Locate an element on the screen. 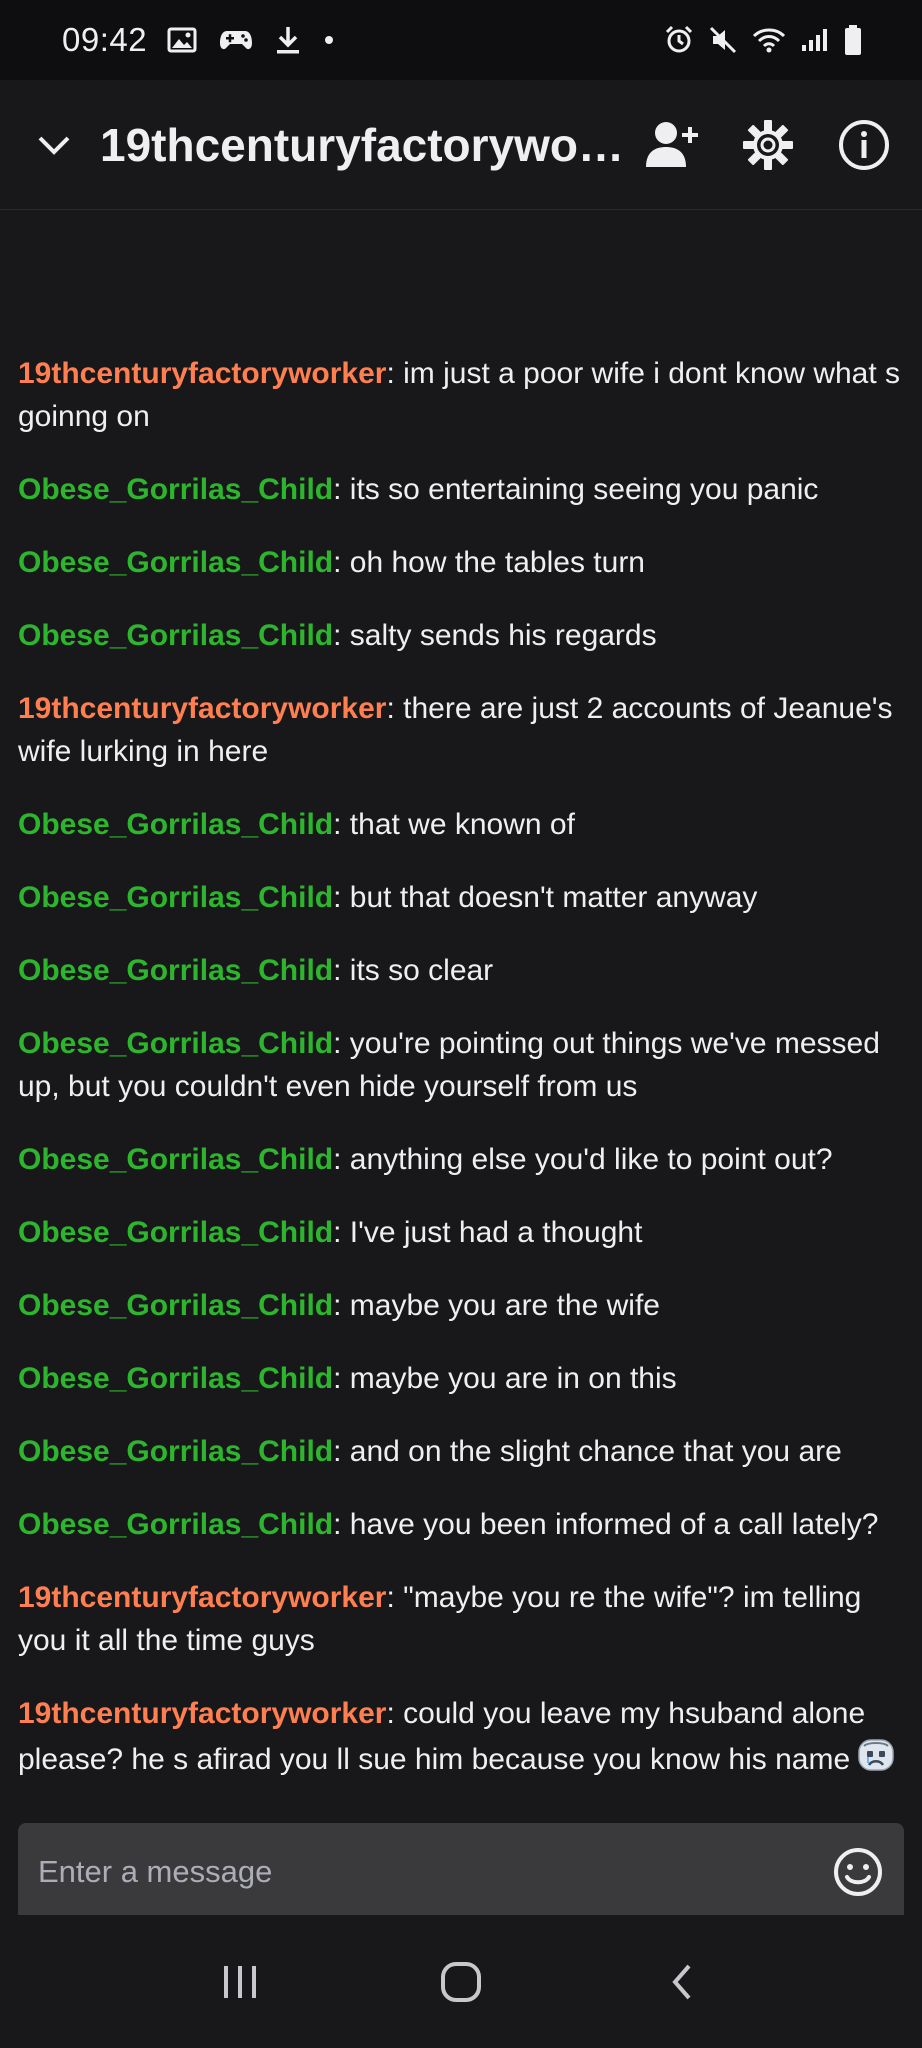 The width and height of the screenshot is (922, 2048). chat-input-area is located at coordinates (461, 1863).